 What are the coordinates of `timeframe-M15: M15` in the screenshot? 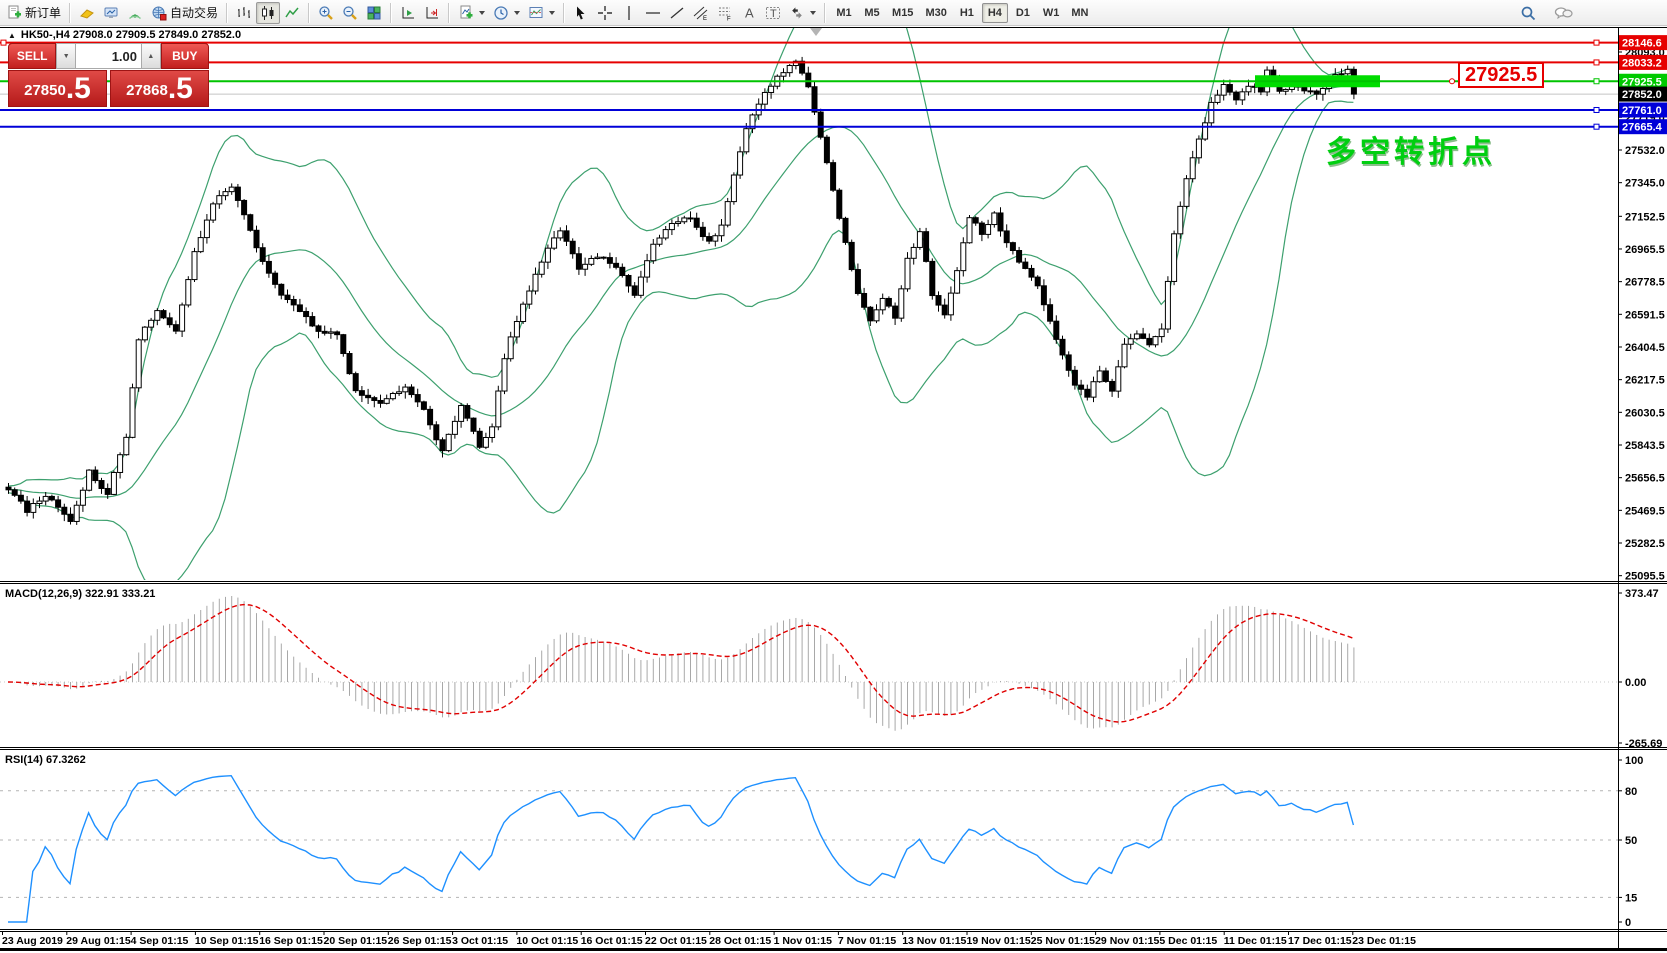 It's located at (902, 13).